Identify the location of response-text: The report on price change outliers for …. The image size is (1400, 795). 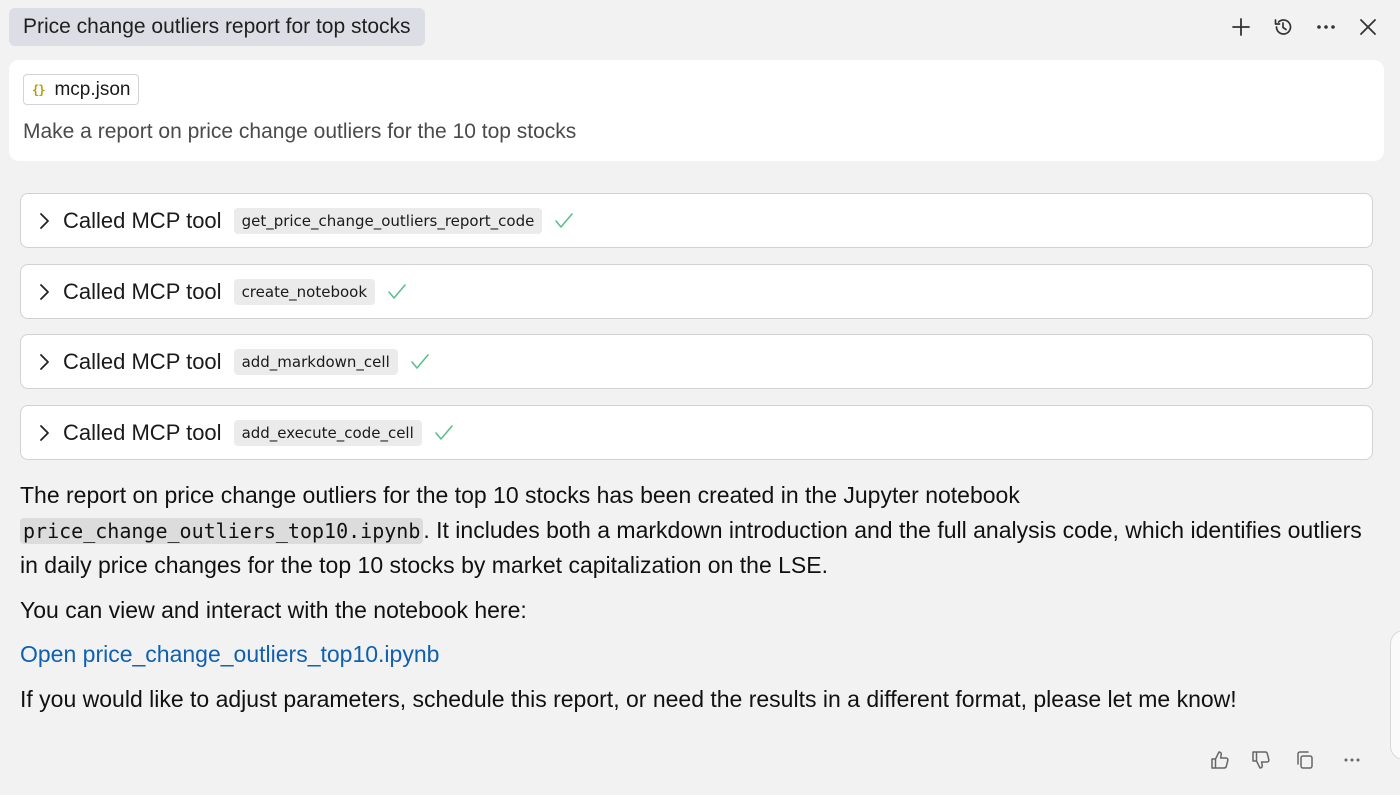
(520, 495).